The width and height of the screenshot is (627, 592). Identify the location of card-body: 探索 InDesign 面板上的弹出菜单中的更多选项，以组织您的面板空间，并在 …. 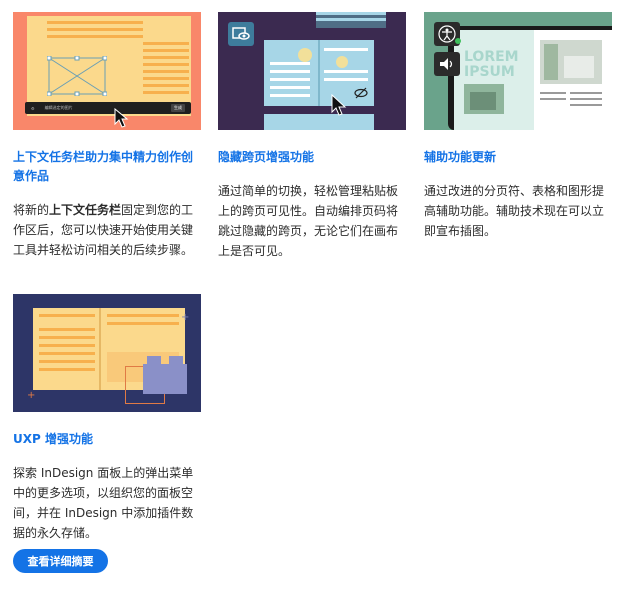
(103, 503).